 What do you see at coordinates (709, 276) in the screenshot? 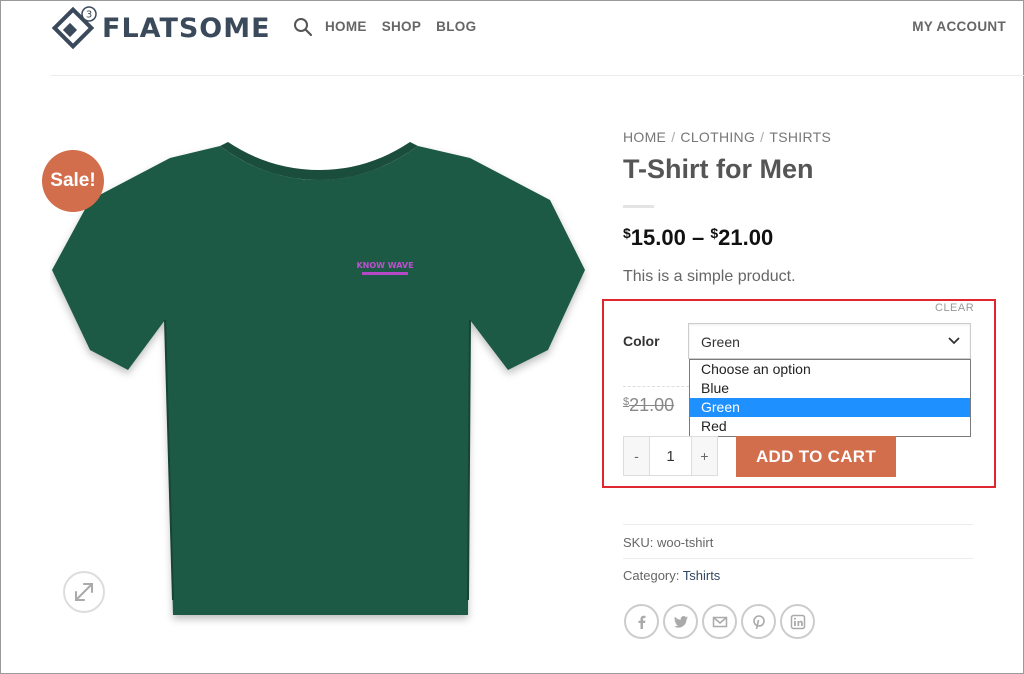
I see `short-description: This is a simple product.` at bounding box center [709, 276].